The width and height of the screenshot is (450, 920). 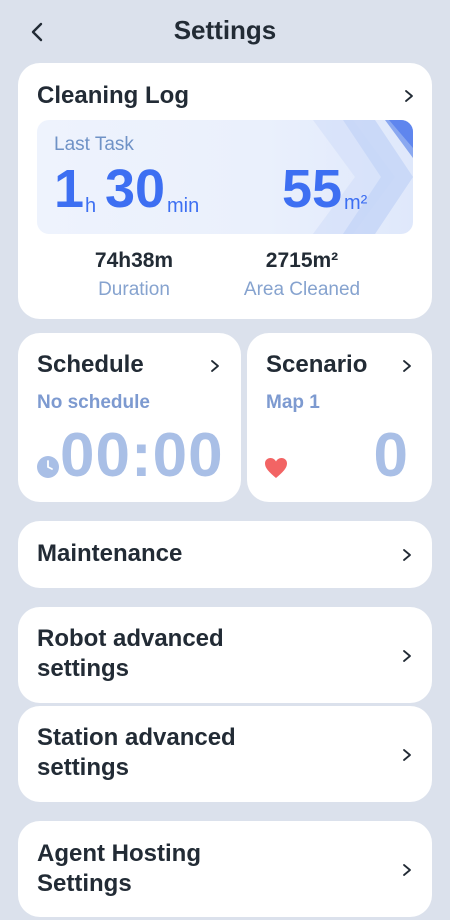 I want to click on last-task-hours: 1, so click(x=69, y=189).